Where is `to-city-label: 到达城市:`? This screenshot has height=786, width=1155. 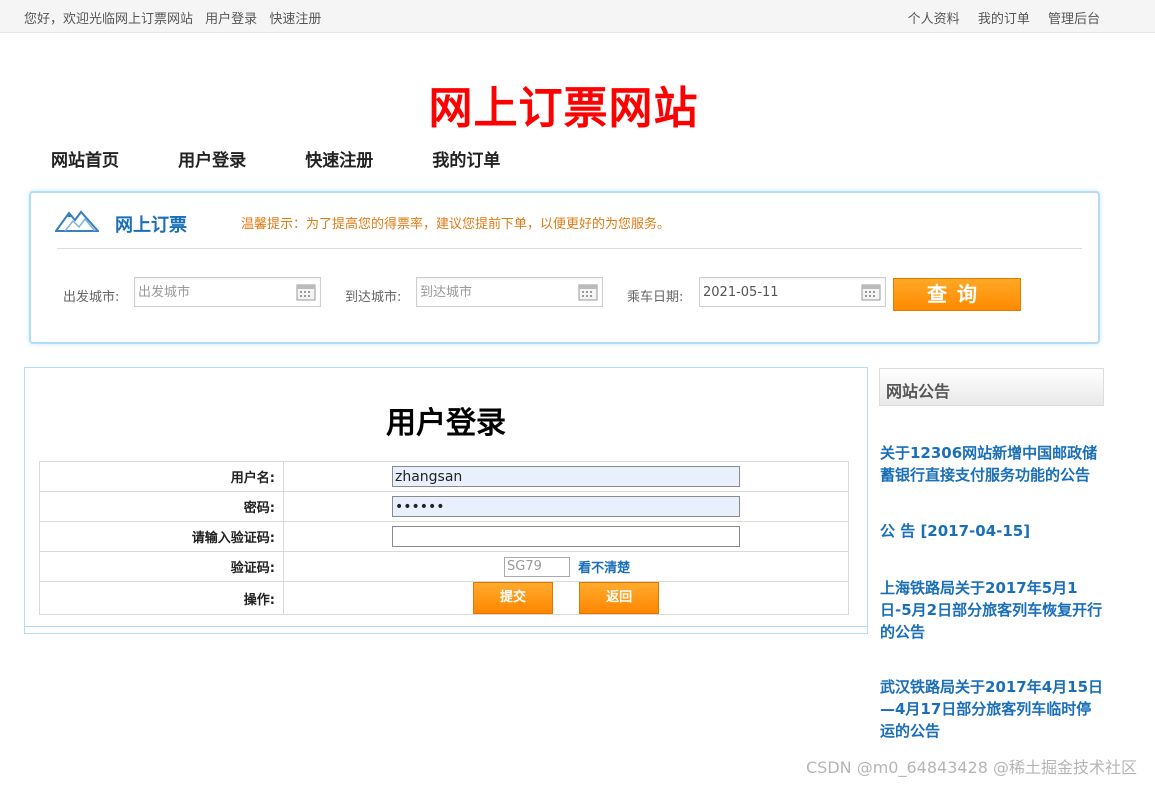 to-city-label: 到达城市: is located at coordinates (373, 297).